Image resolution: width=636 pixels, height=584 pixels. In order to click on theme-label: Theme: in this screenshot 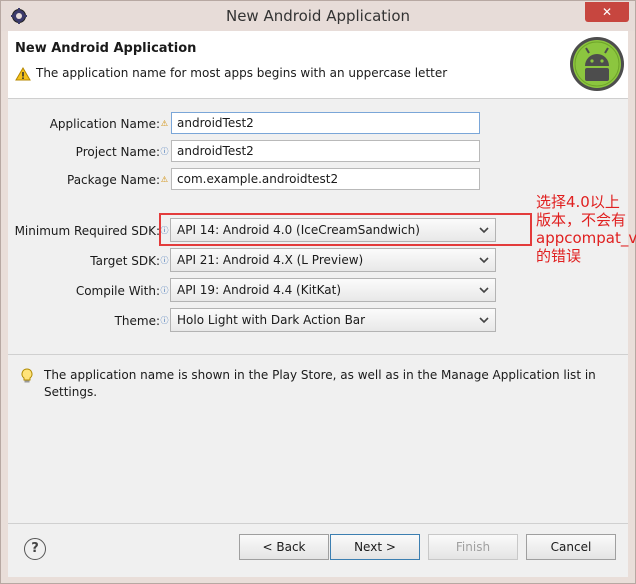, I will do `click(137, 321)`.